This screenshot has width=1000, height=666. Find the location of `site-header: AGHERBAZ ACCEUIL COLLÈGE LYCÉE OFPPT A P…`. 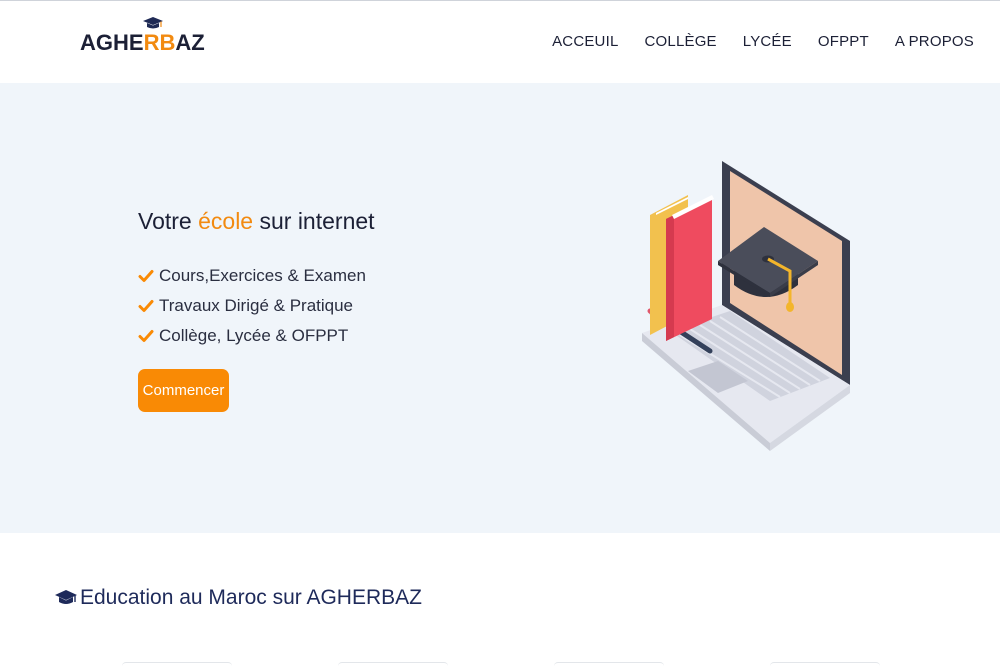

site-header: AGHERBAZ ACCEUIL COLLÈGE LYCÉE OFPPT A P… is located at coordinates (500, 42).